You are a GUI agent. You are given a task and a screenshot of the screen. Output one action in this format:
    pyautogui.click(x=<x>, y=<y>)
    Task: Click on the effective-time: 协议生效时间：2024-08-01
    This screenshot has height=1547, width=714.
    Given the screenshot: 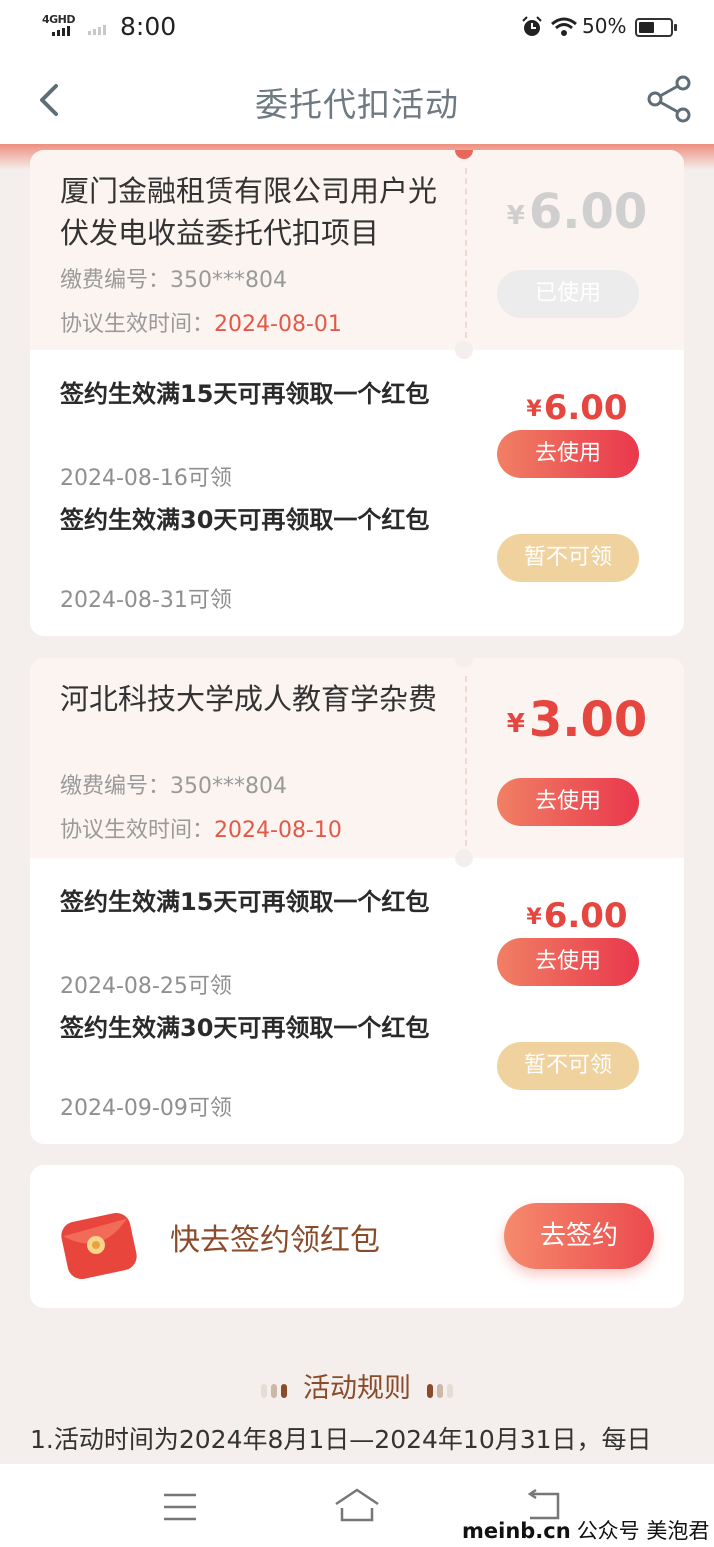 What is the action you would take?
    pyautogui.click(x=201, y=324)
    